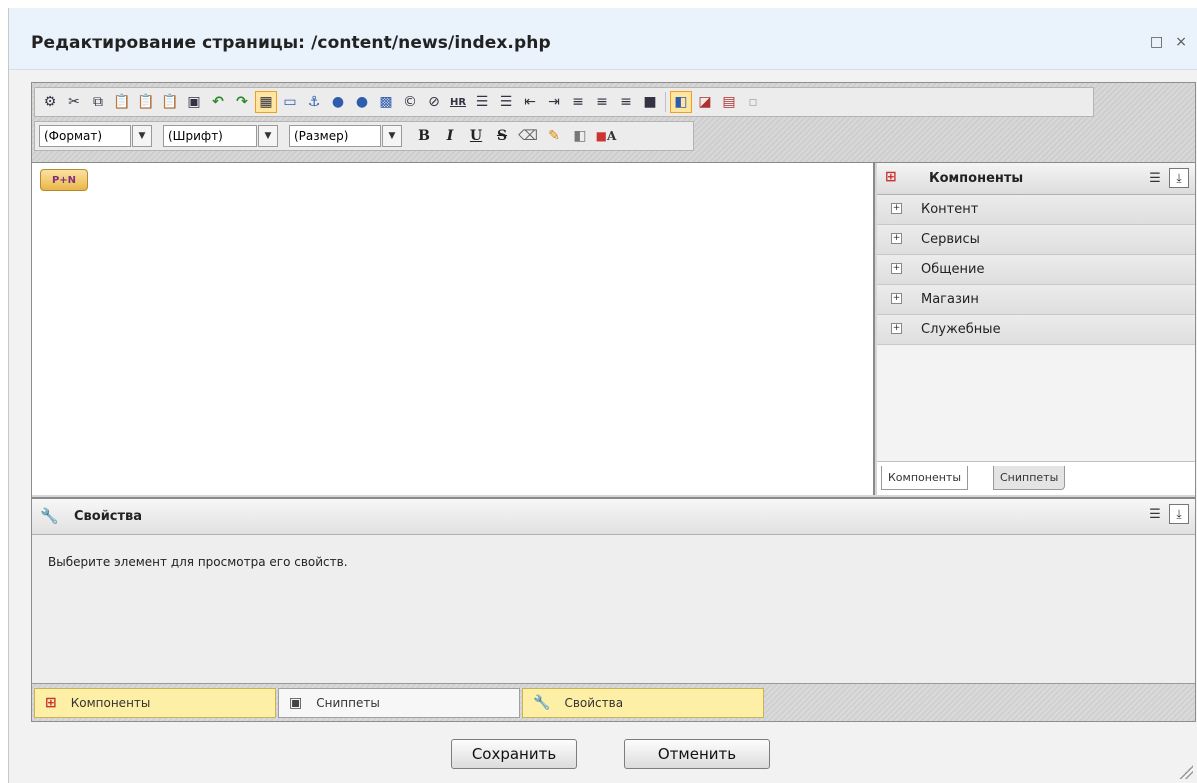 The image size is (1197, 783). Describe the element at coordinates (578, 102) in the screenshot. I see `align-left-icon: ≡` at that location.